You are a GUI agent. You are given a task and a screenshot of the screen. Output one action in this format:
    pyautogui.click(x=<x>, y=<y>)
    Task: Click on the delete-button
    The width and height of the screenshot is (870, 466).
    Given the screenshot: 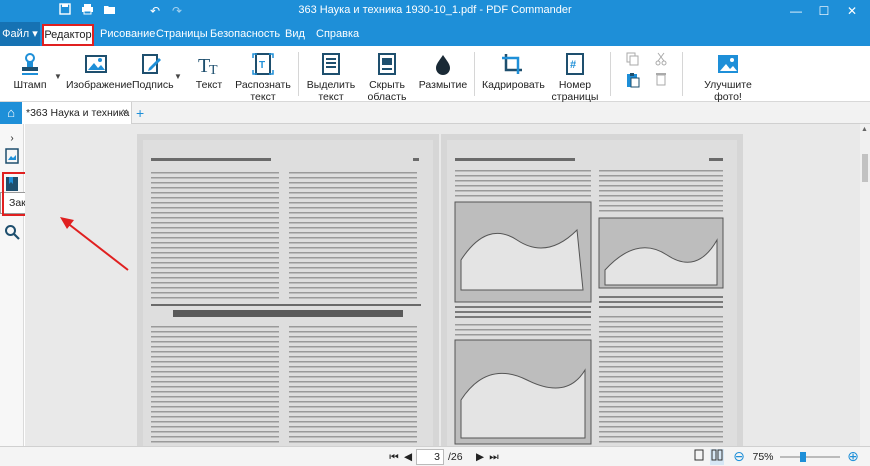 What is the action you would take?
    pyautogui.click(x=661, y=80)
    